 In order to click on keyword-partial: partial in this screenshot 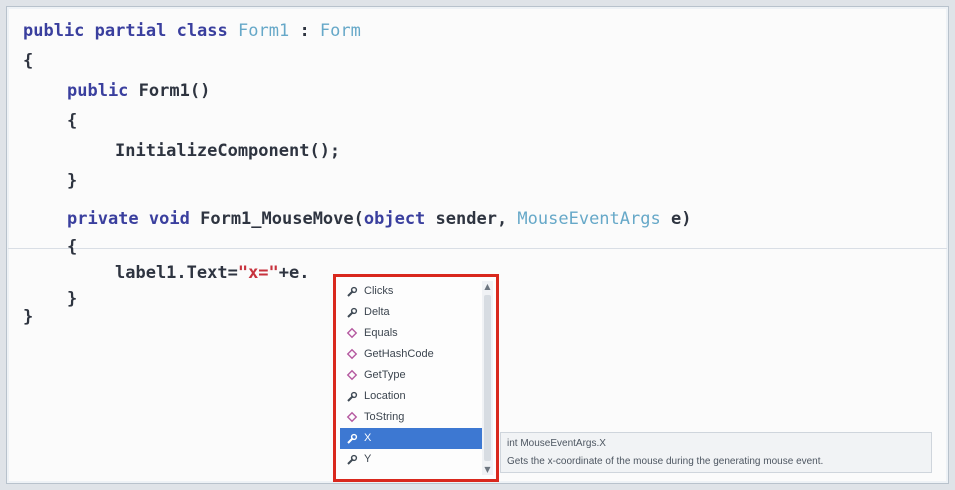, I will do `click(130, 31)`.